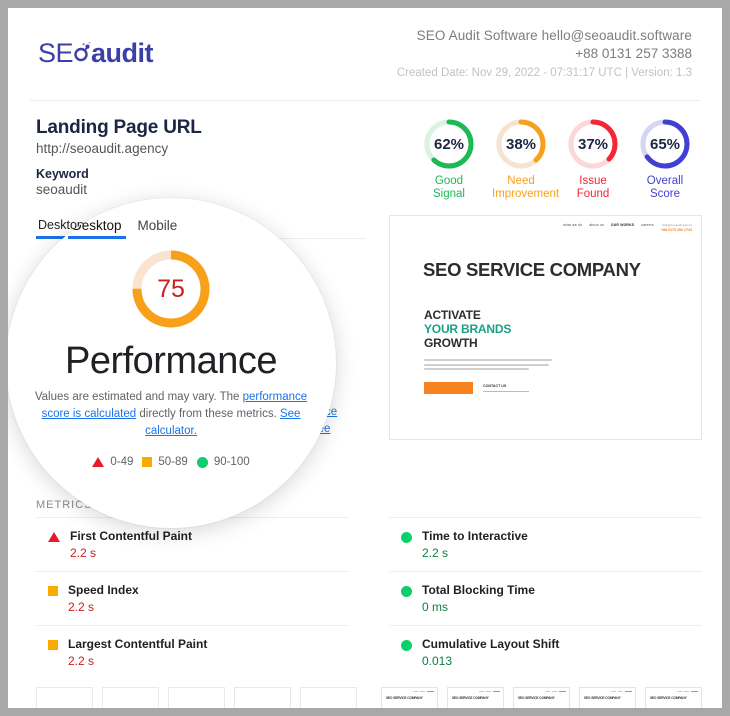  I want to click on logo-text-bold: audit, so click(122, 53).